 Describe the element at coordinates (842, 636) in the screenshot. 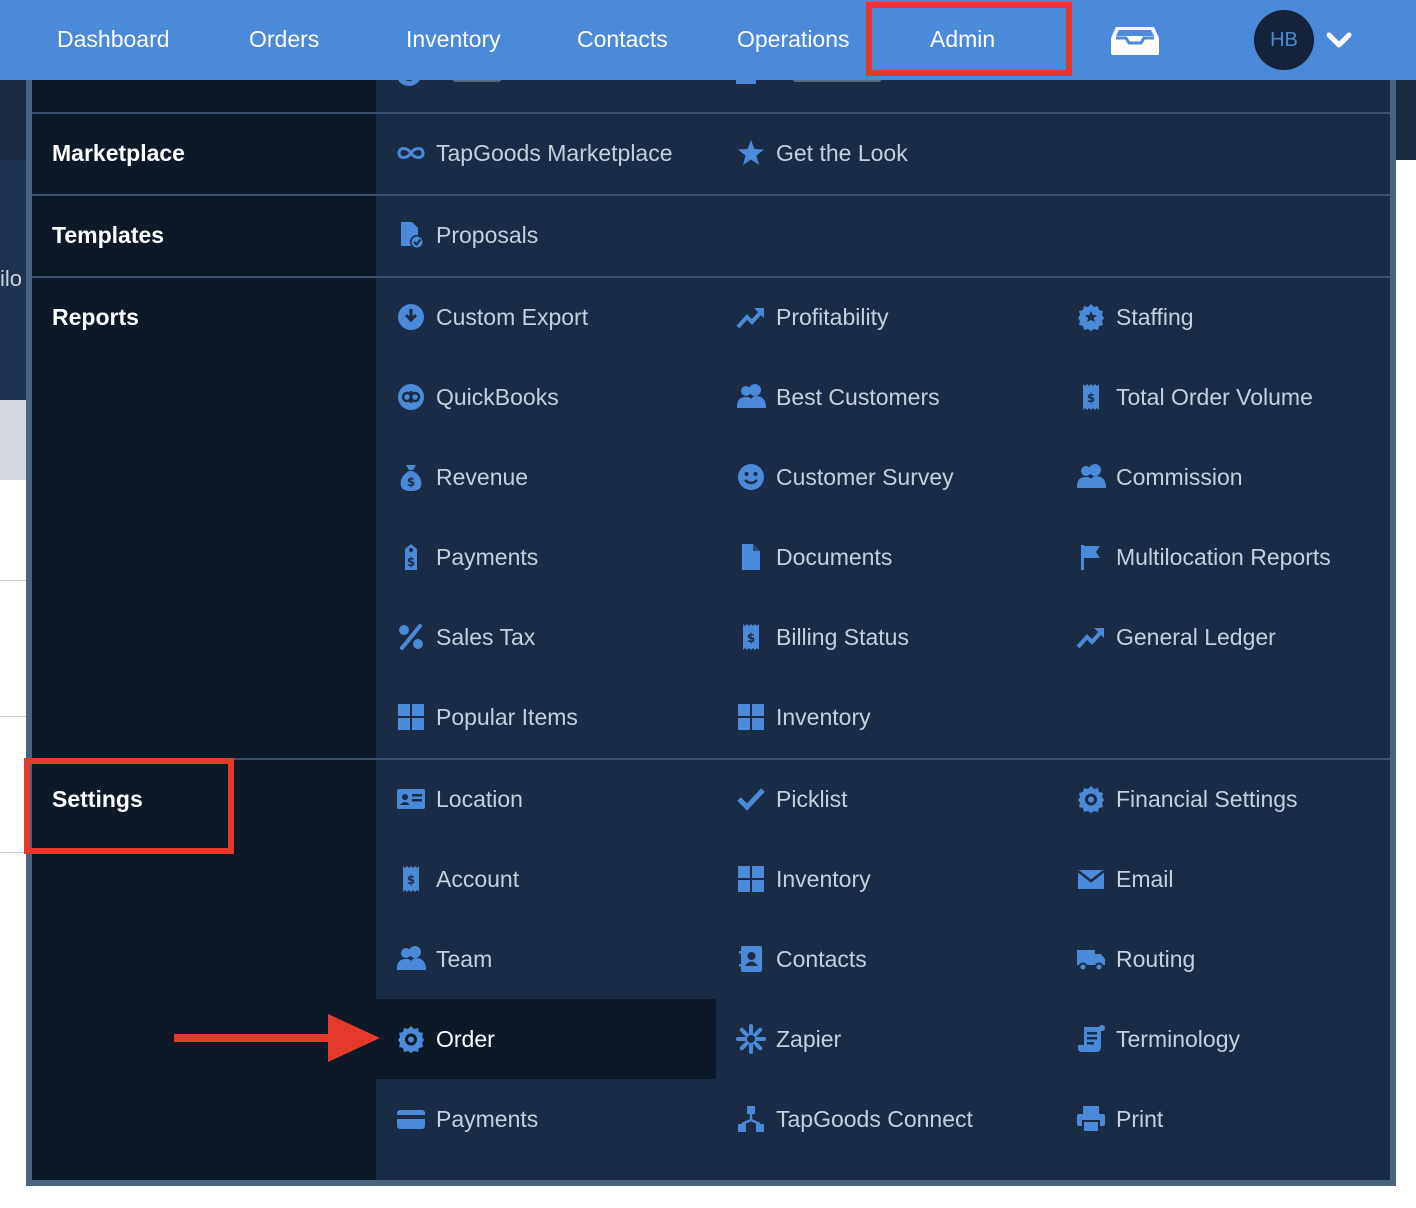

I see `menu-item-label: Billing Status` at that location.